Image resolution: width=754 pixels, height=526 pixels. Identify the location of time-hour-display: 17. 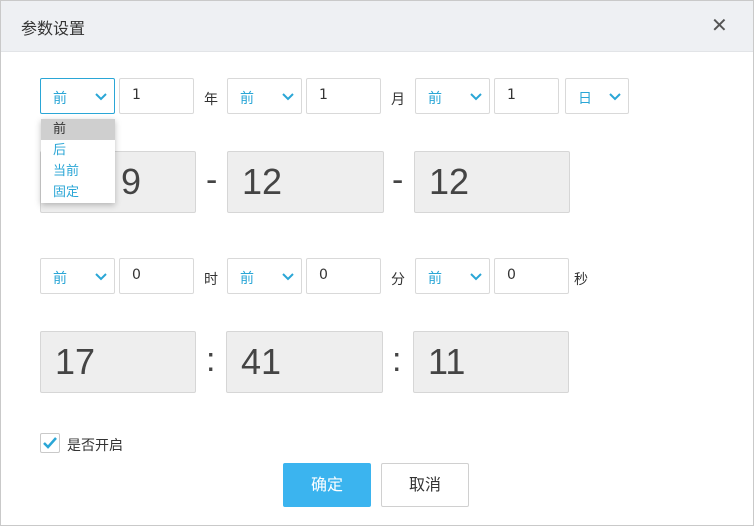
(118, 362).